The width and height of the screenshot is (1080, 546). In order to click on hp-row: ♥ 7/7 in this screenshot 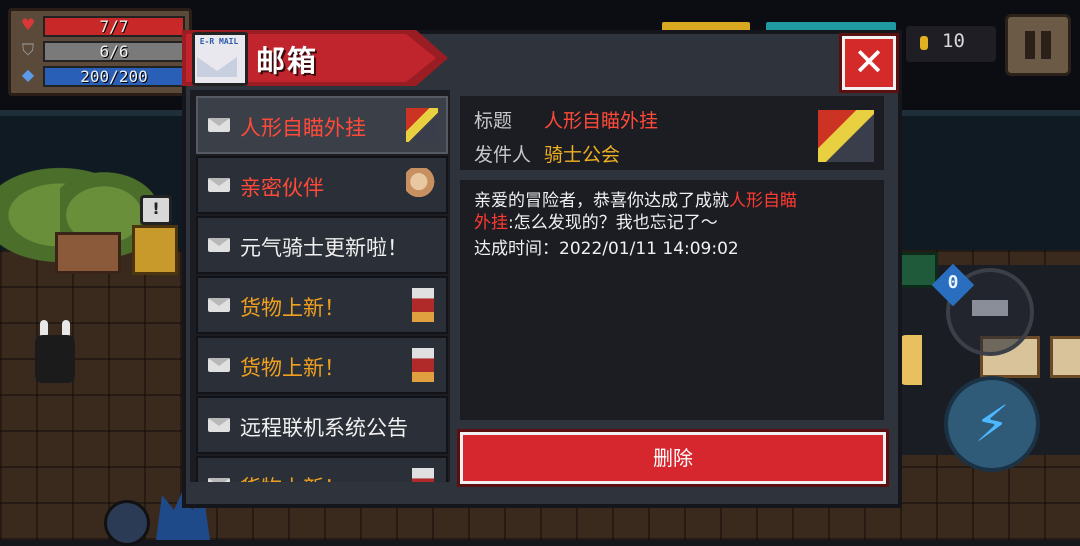, I will do `click(101, 26)`.